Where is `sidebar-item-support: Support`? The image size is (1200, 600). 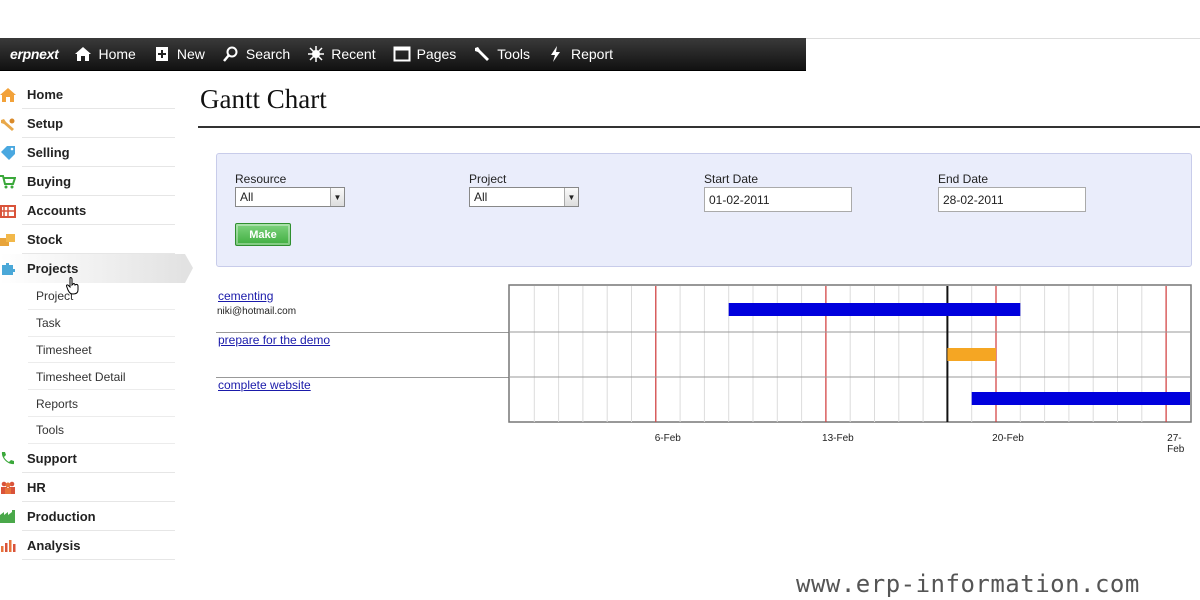
sidebar-item-support: Support is located at coordinates (92, 458).